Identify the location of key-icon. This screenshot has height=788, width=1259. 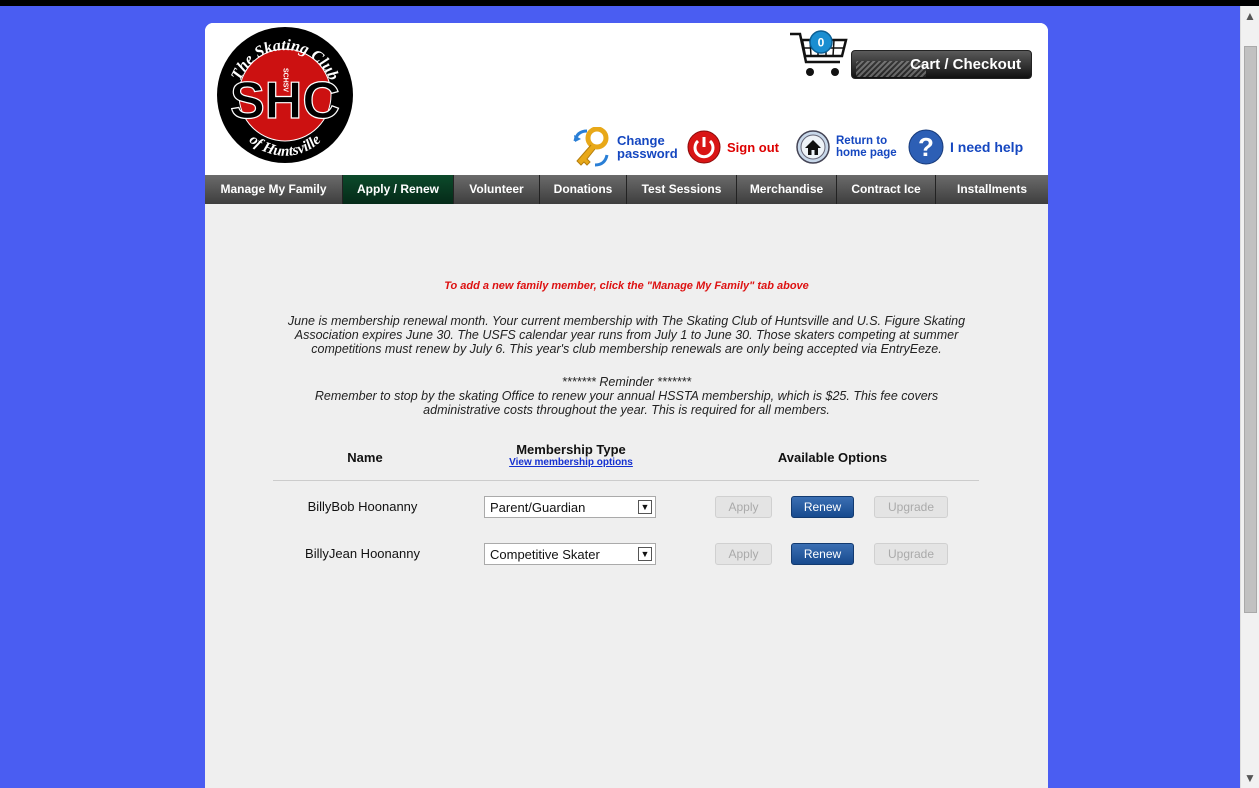
(591, 147).